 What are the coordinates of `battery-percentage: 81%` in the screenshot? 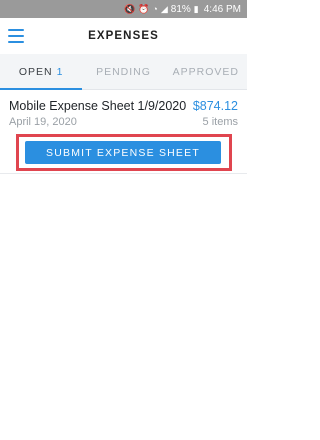 It's located at (180, 9).